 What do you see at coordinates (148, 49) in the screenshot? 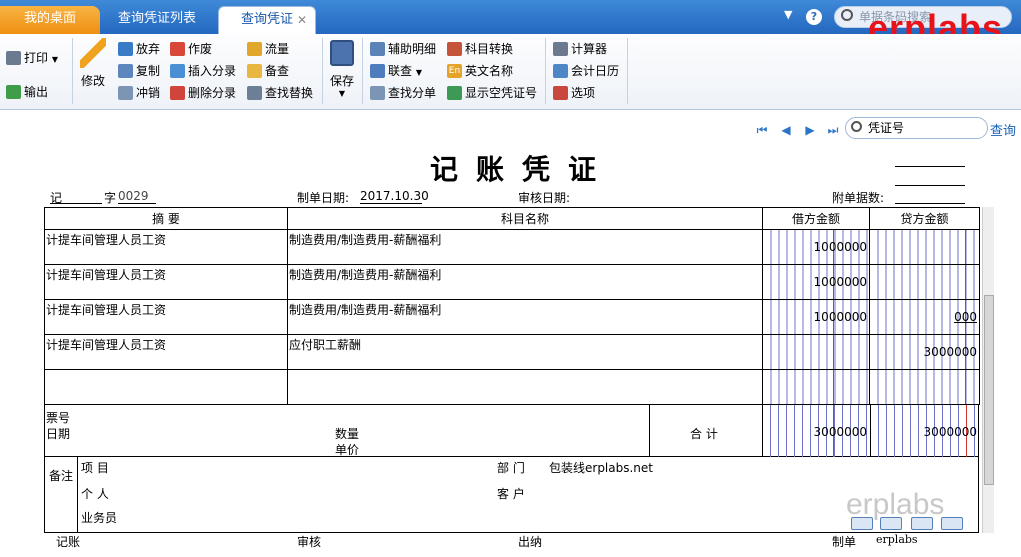
I see `abandon-label: 放弃` at bounding box center [148, 49].